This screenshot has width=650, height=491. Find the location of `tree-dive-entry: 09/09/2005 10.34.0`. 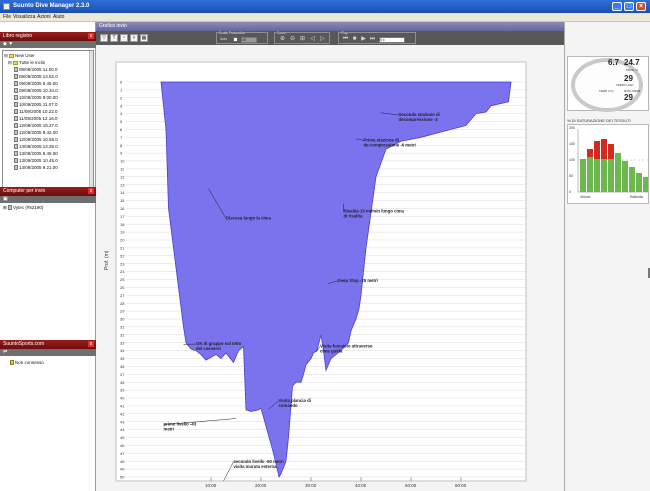

tree-dive-entry: 09/09/2005 10.34.0 is located at coordinates (36, 90).